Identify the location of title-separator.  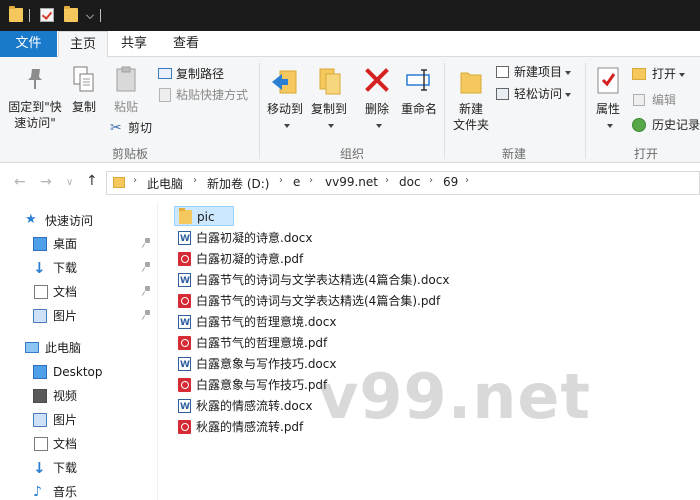
(29, 15).